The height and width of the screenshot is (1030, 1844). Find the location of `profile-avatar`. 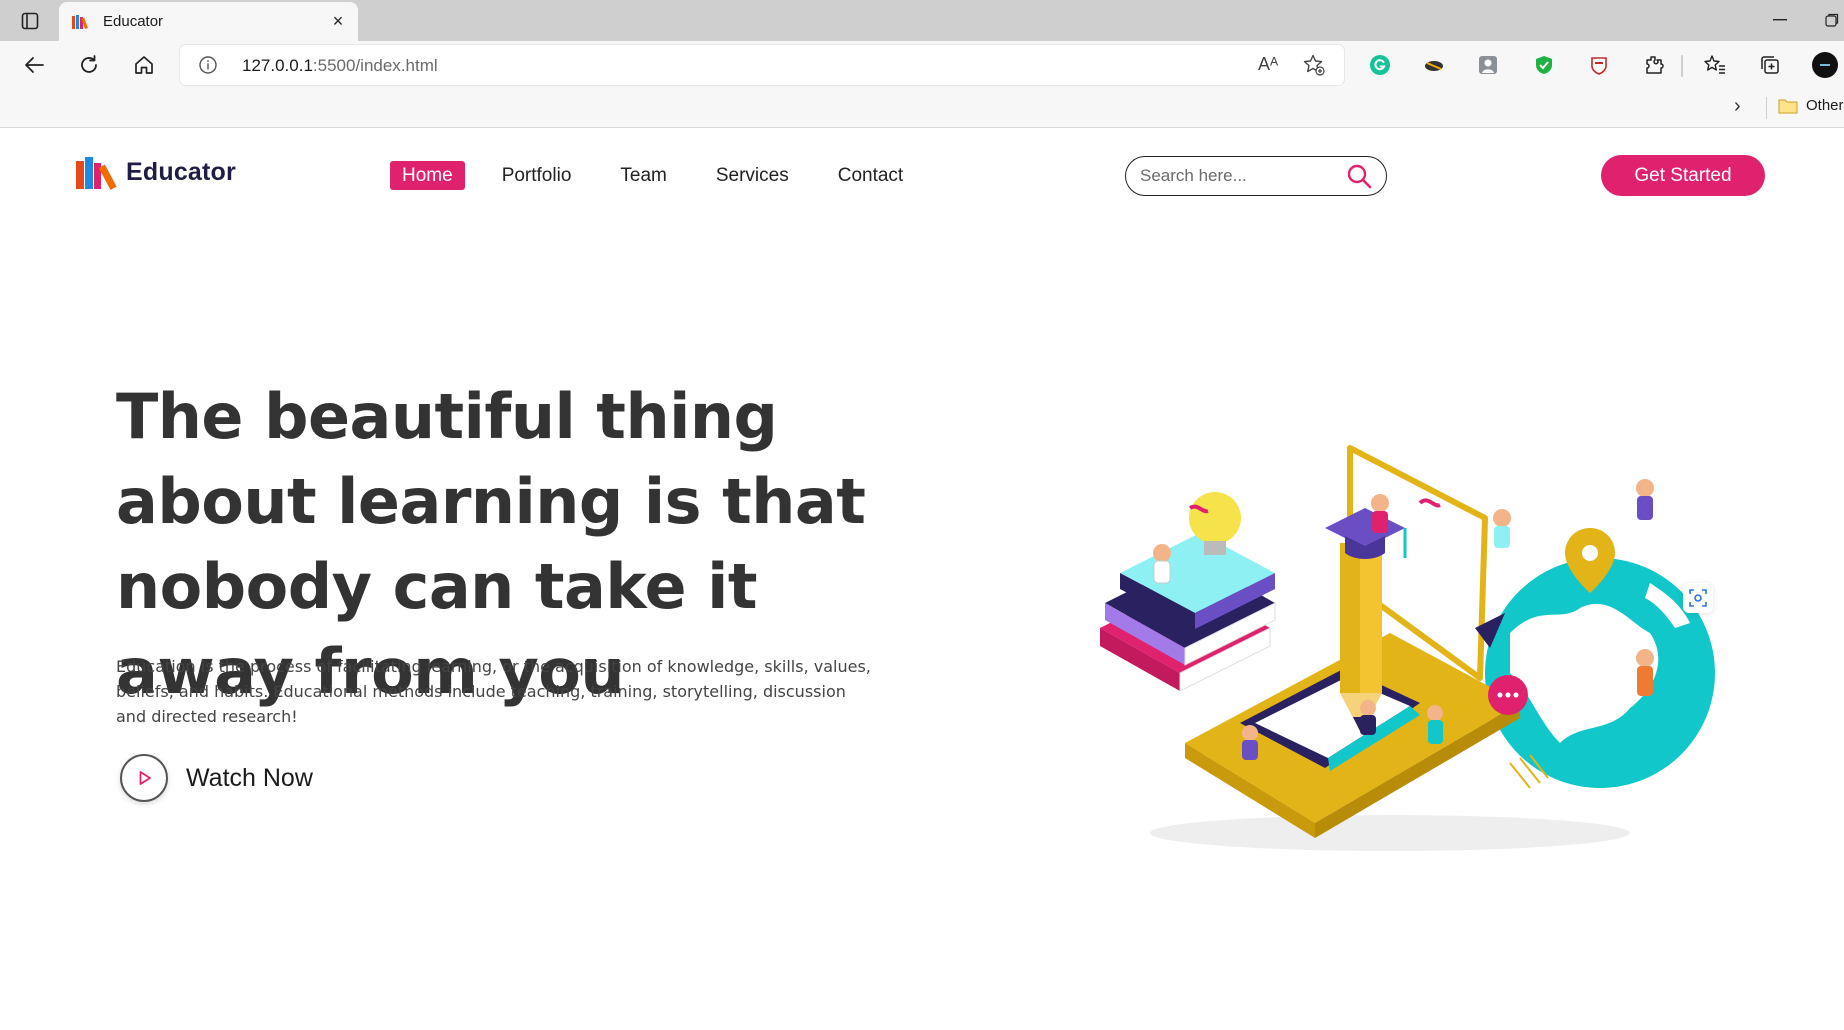

profile-avatar is located at coordinates (1825, 65).